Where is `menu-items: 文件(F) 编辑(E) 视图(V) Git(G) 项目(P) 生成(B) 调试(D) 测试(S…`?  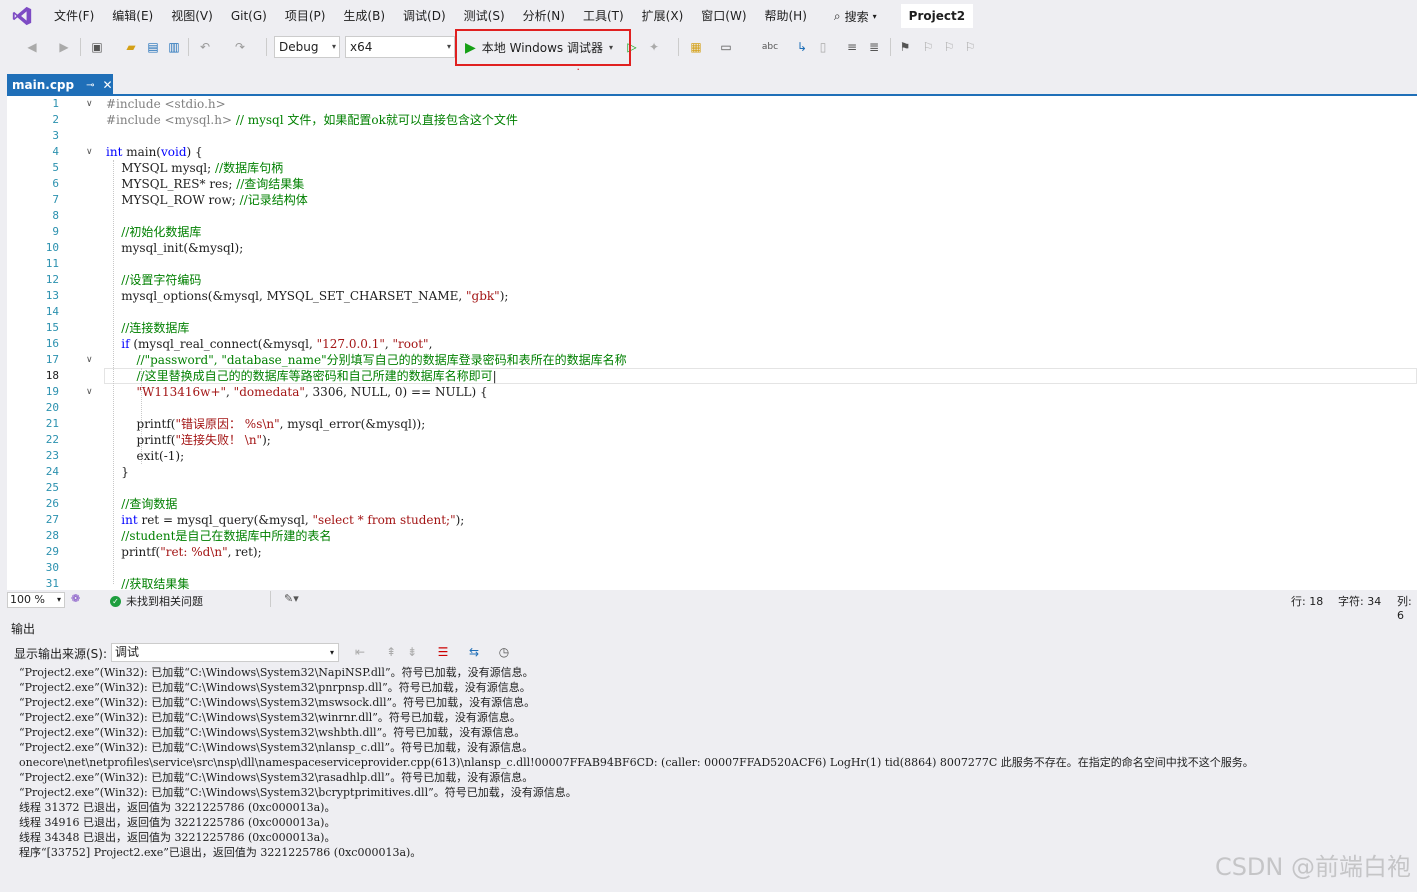 menu-items: 文件(F) 编辑(E) 视图(V) Git(G) 项目(P) 生成(B) 调试(D) 测试(S… is located at coordinates (430, 16).